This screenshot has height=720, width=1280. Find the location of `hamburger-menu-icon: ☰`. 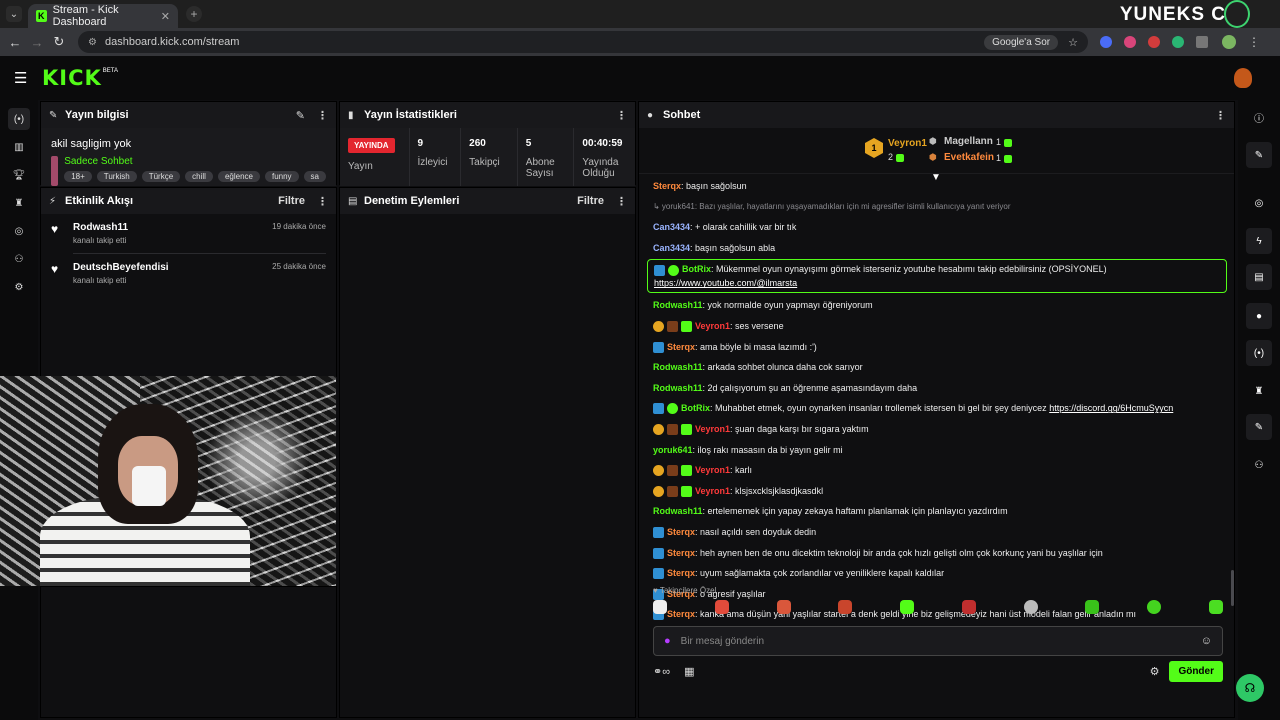

hamburger-menu-icon: ☰ is located at coordinates (21, 78).